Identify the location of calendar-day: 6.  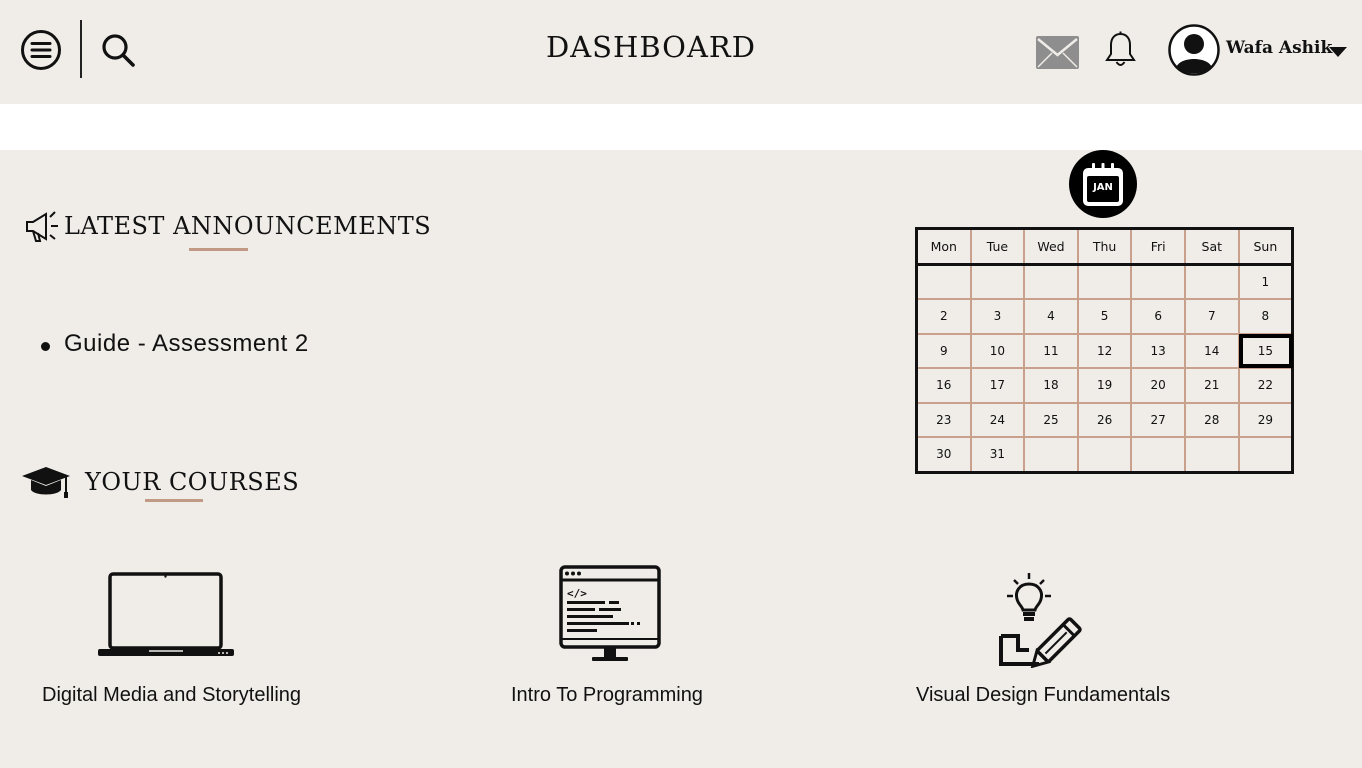
(1158, 316).